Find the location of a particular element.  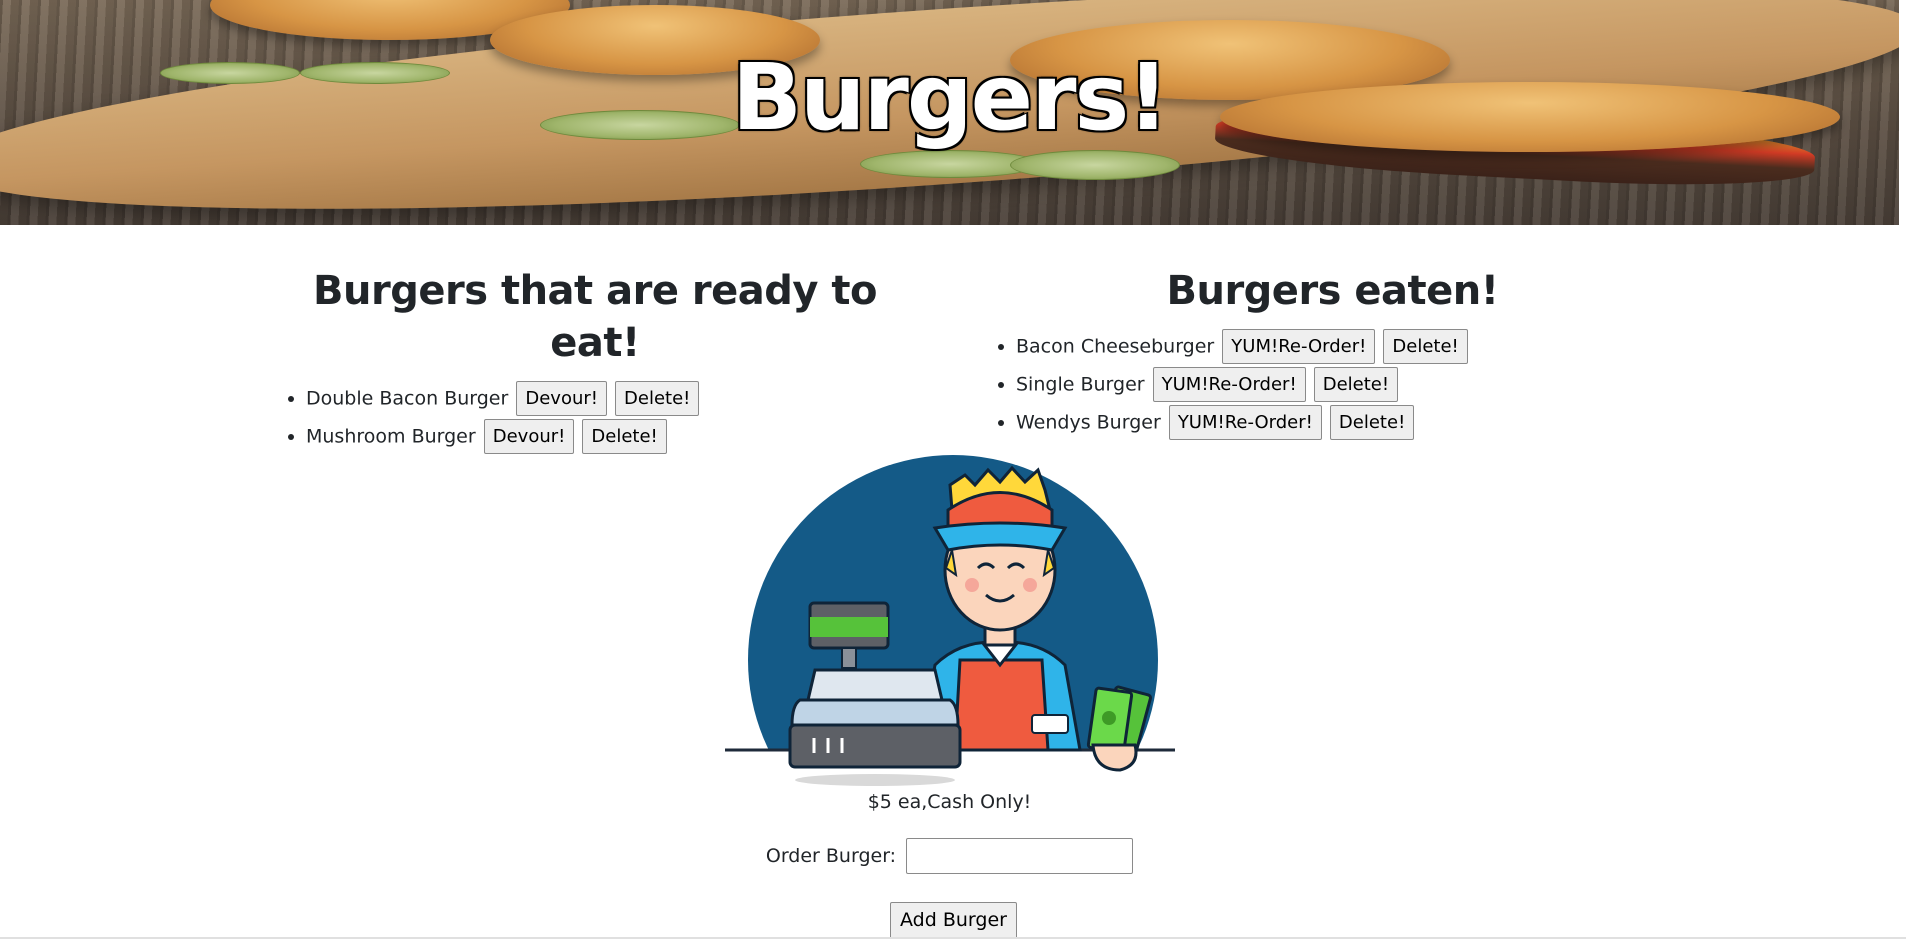

apron-shape is located at coordinates (1001, 705).